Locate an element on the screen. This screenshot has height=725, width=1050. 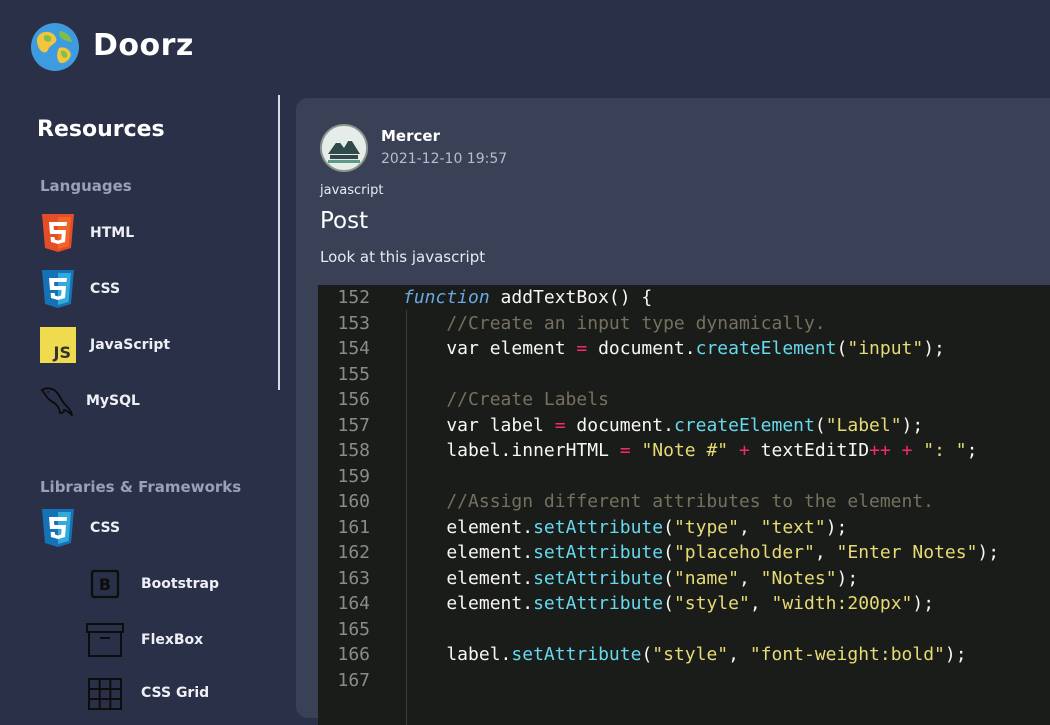
sidebar-item-label: JavaScript is located at coordinates (130, 345).